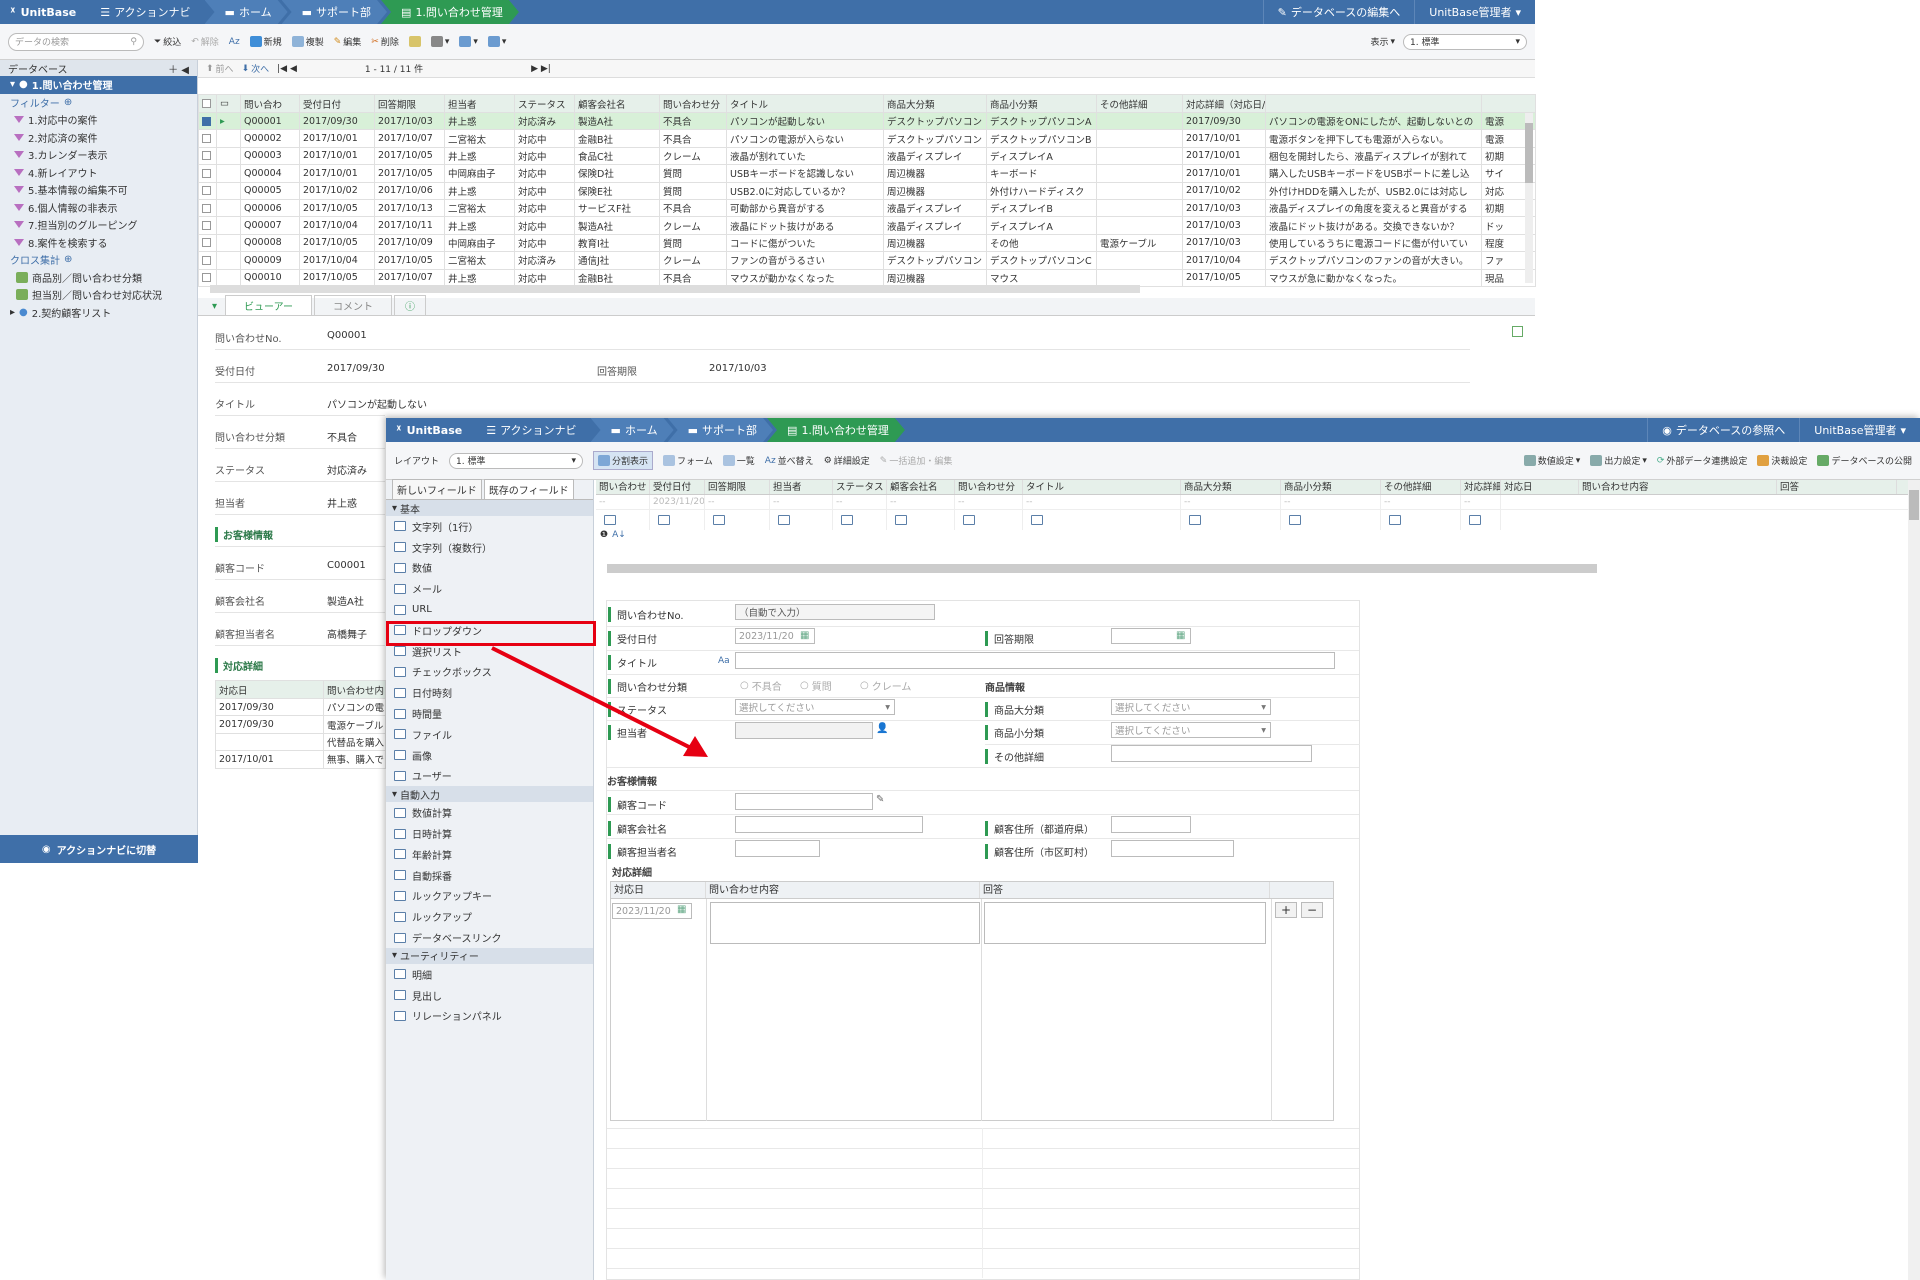 Image resolution: width=1920 pixels, height=1280 pixels. What do you see at coordinates (1338, 12) in the screenshot?
I see `db-edit-link: ✎ データベースの編集へ` at bounding box center [1338, 12].